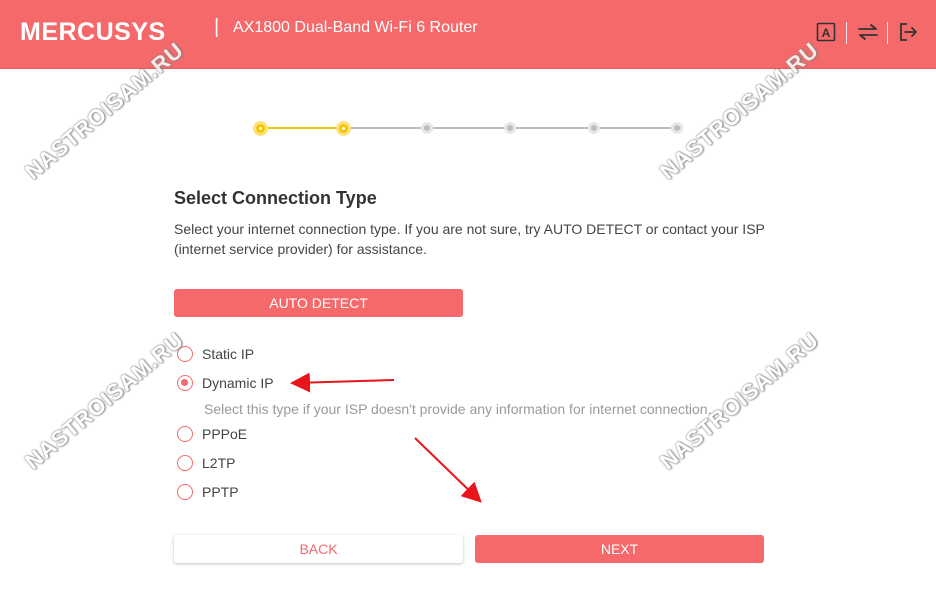 This screenshot has height=615, width=936. What do you see at coordinates (238, 383) in the screenshot?
I see `option-label: Dynamic IP` at bounding box center [238, 383].